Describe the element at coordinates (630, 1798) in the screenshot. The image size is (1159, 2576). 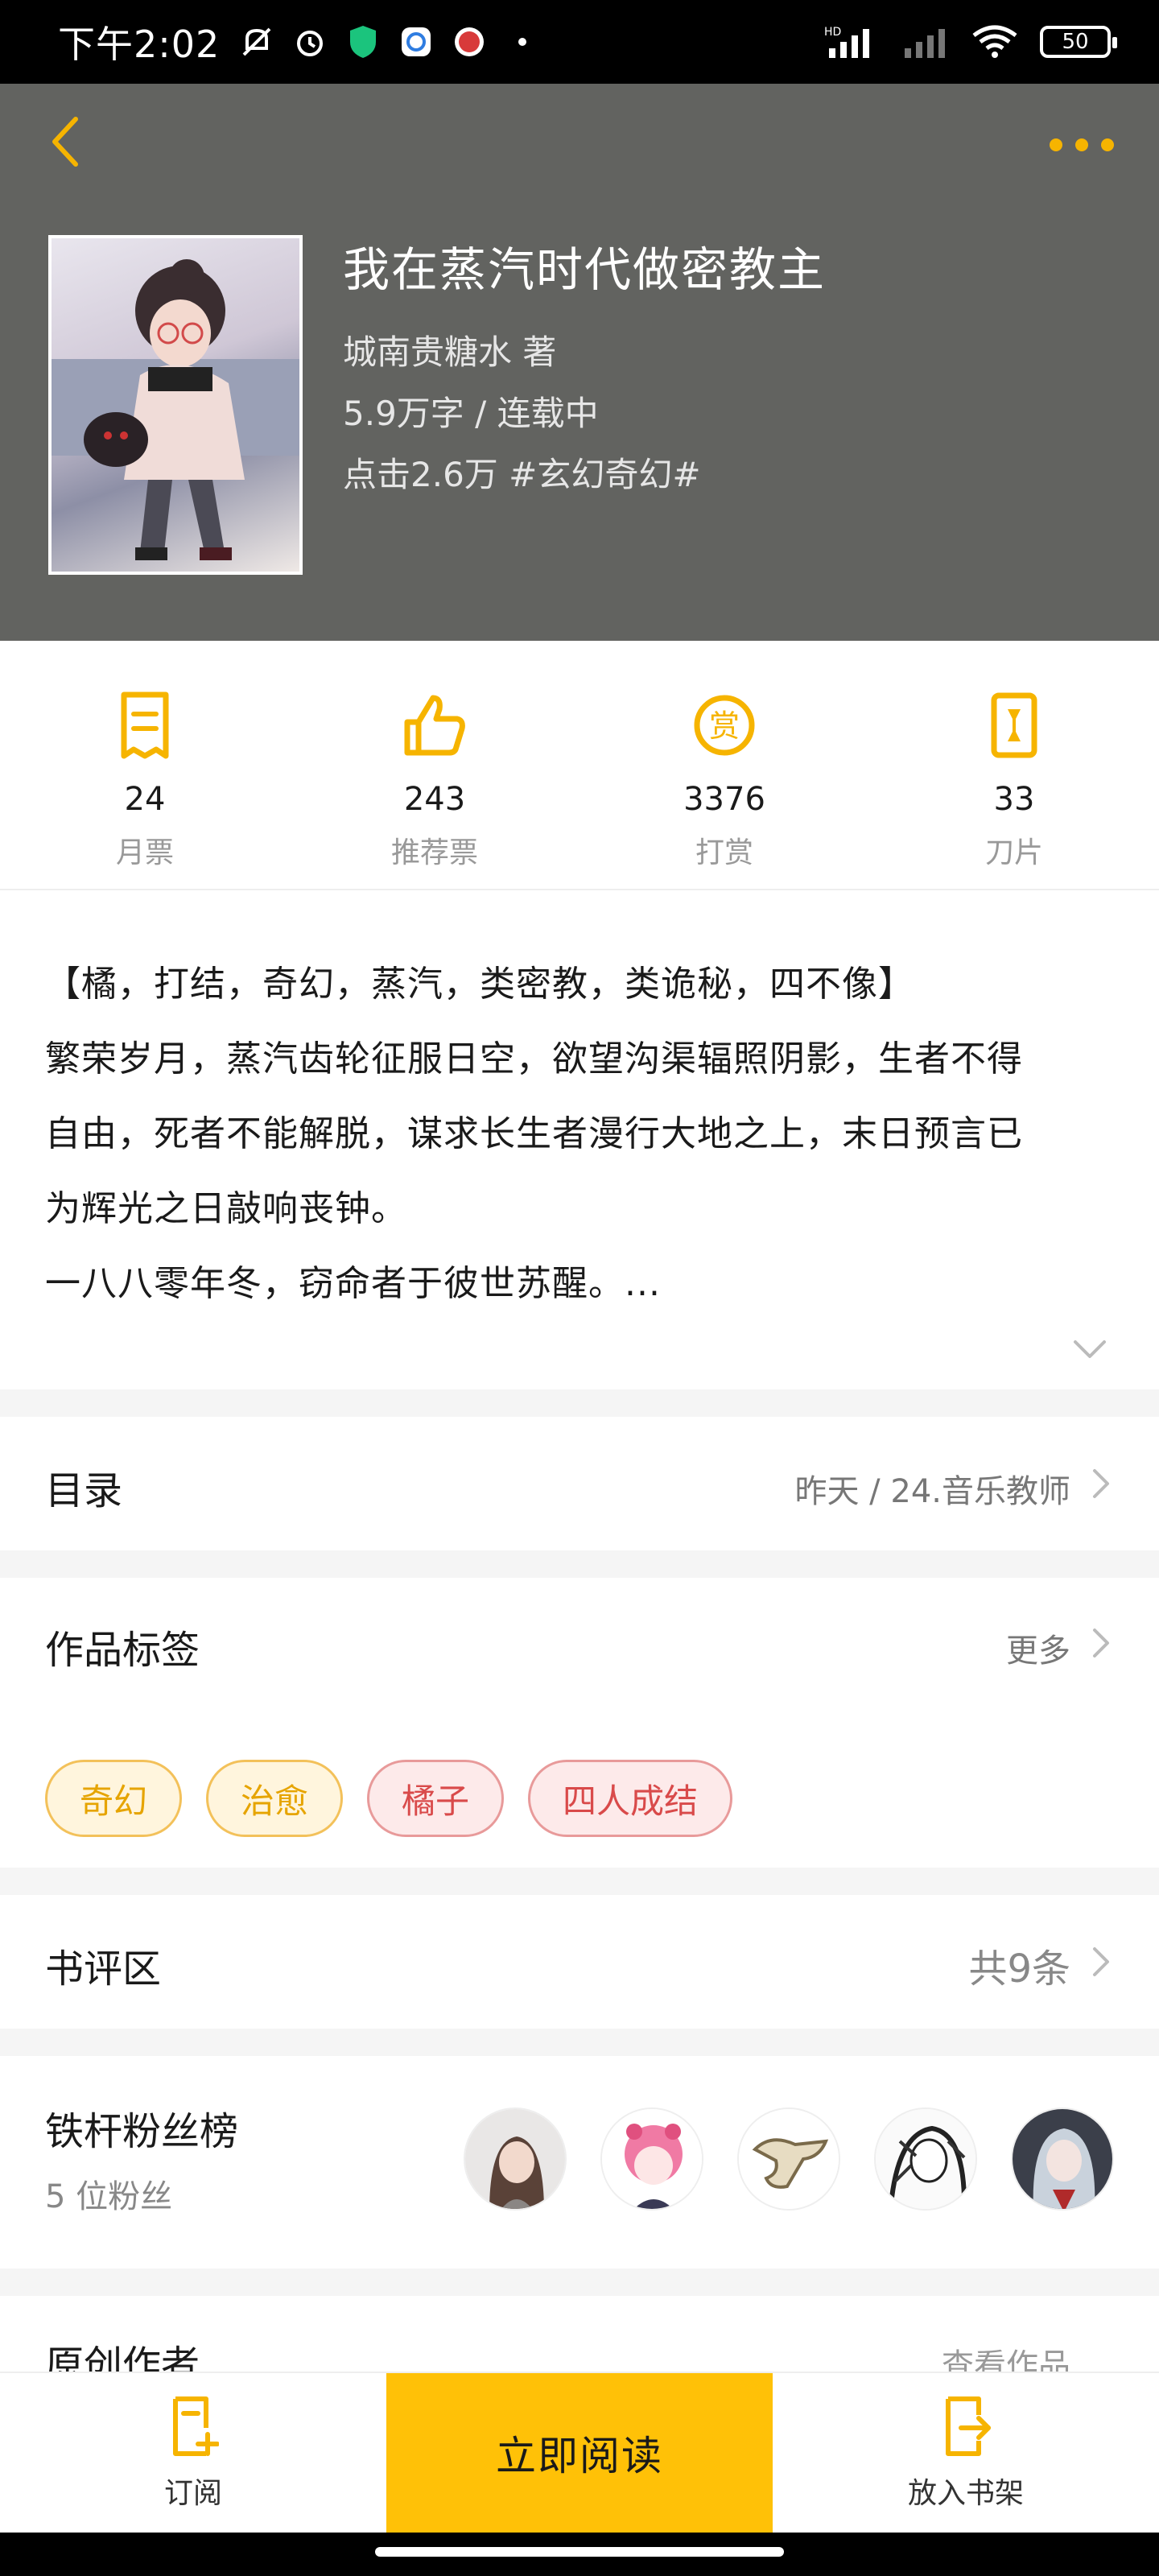
I see `tag-chip: 四人成结` at that location.